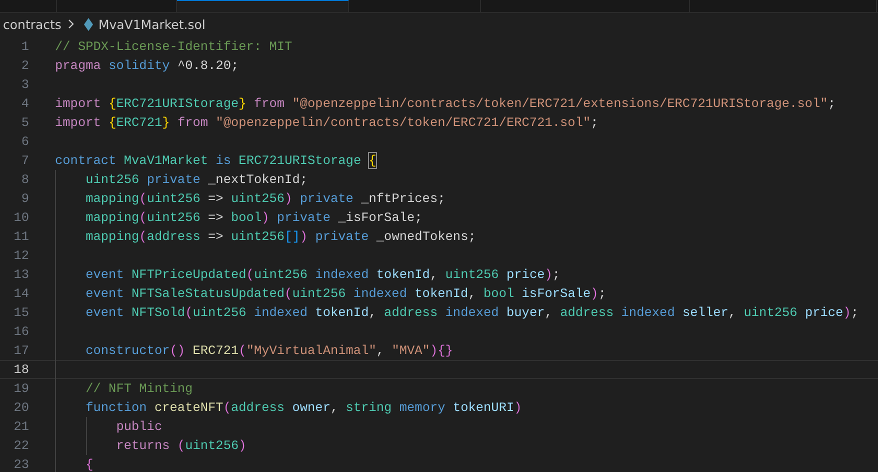 The width and height of the screenshot is (878, 472). What do you see at coordinates (147, 66) in the screenshot?
I see `code-line: pragma solidity ^0.8.20;` at bounding box center [147, 66].